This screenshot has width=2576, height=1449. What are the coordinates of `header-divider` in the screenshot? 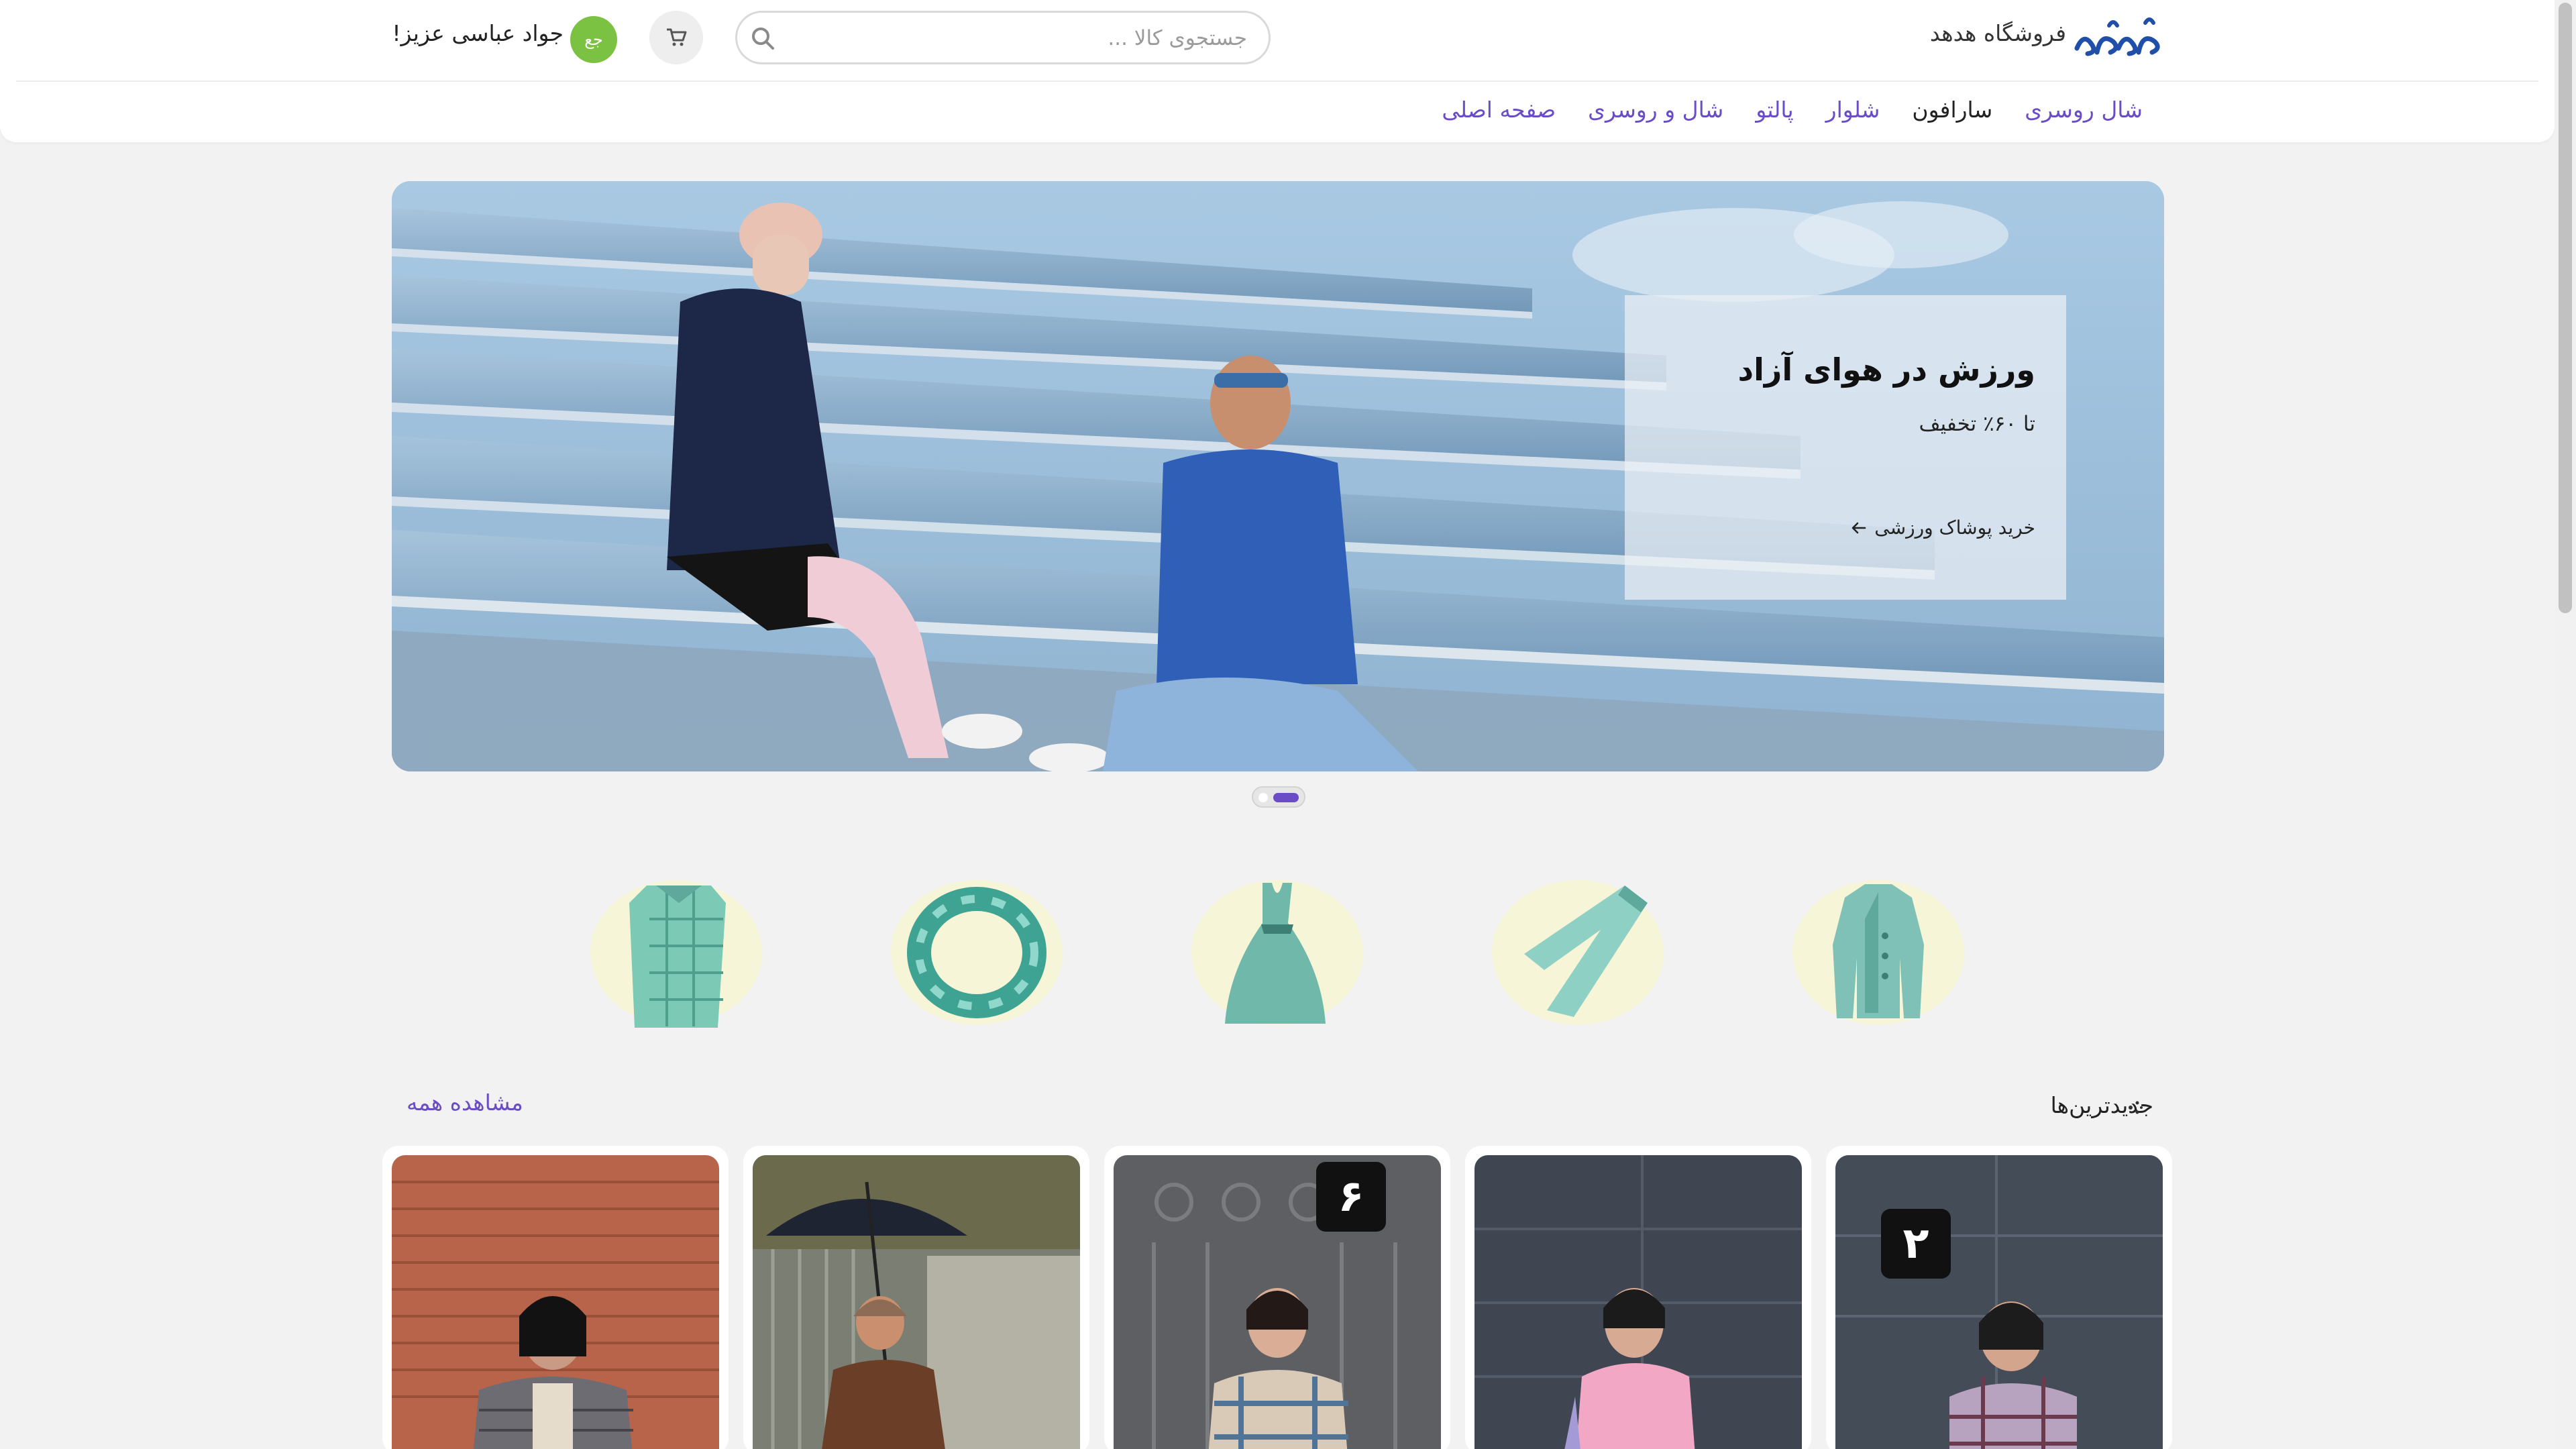 It's located at (1277, 81).